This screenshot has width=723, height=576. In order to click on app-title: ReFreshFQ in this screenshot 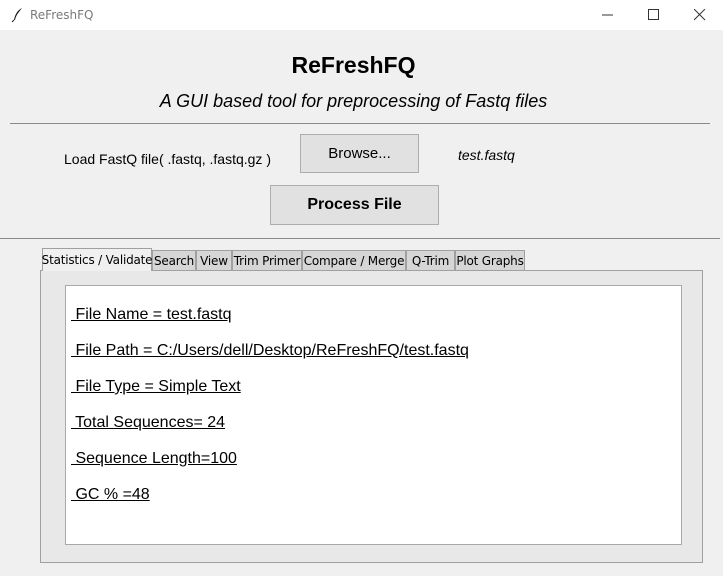, I will do `click(353, 65)`.